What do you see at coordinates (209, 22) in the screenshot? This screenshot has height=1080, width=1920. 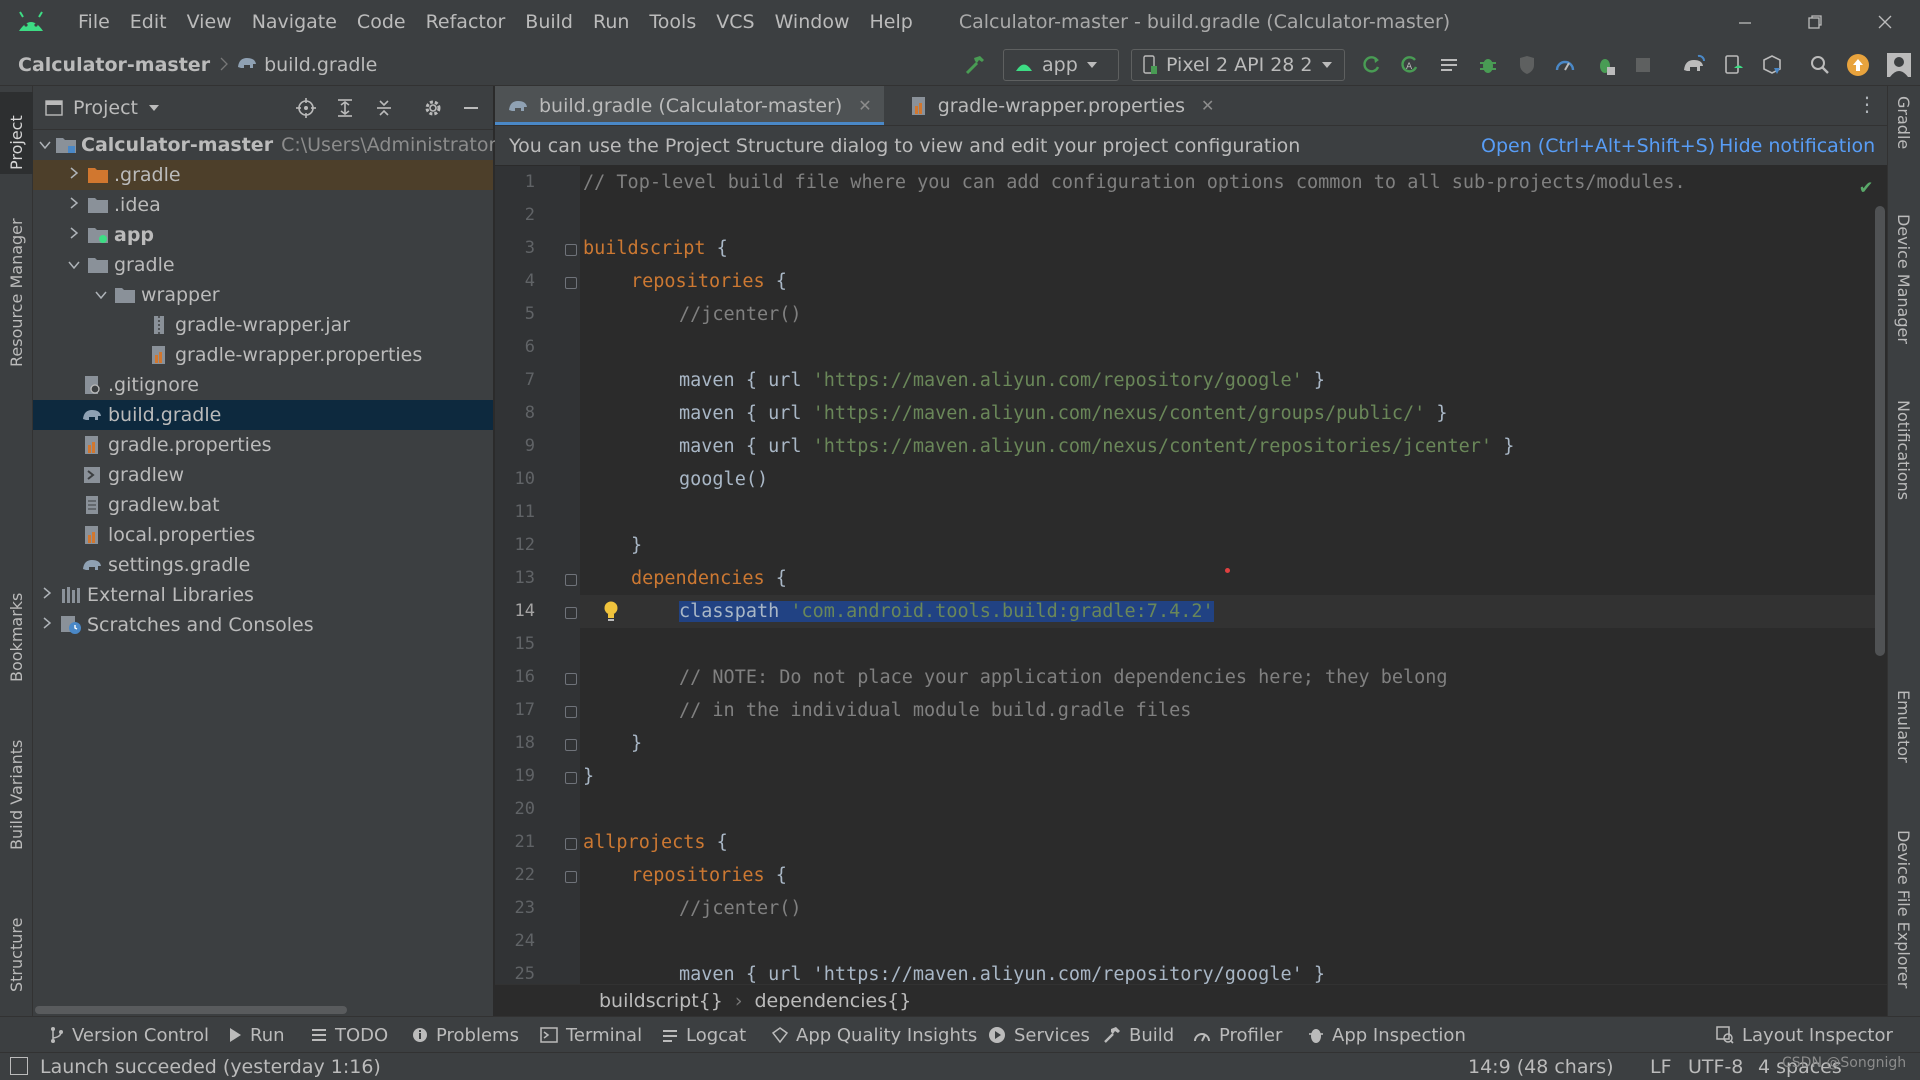 I see `menu-view: View` at bounding box center [209, 22].